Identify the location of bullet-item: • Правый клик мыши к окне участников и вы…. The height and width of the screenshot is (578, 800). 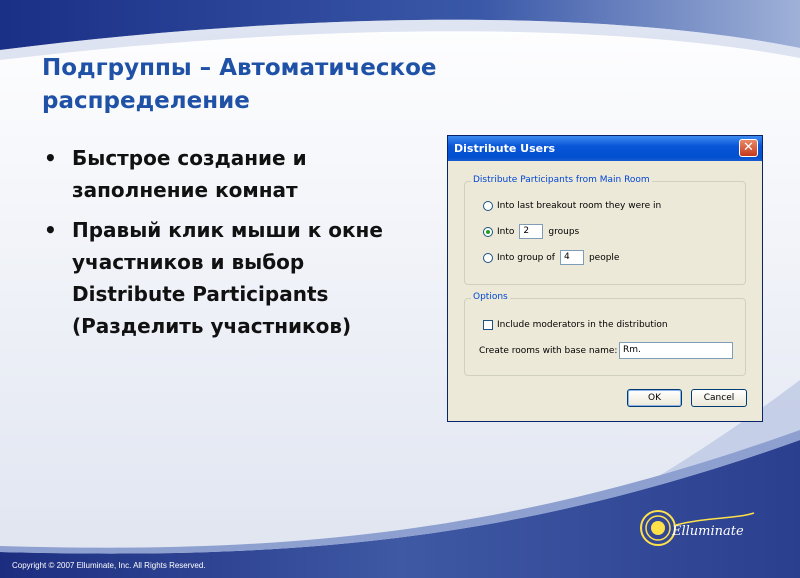
(222, 278).